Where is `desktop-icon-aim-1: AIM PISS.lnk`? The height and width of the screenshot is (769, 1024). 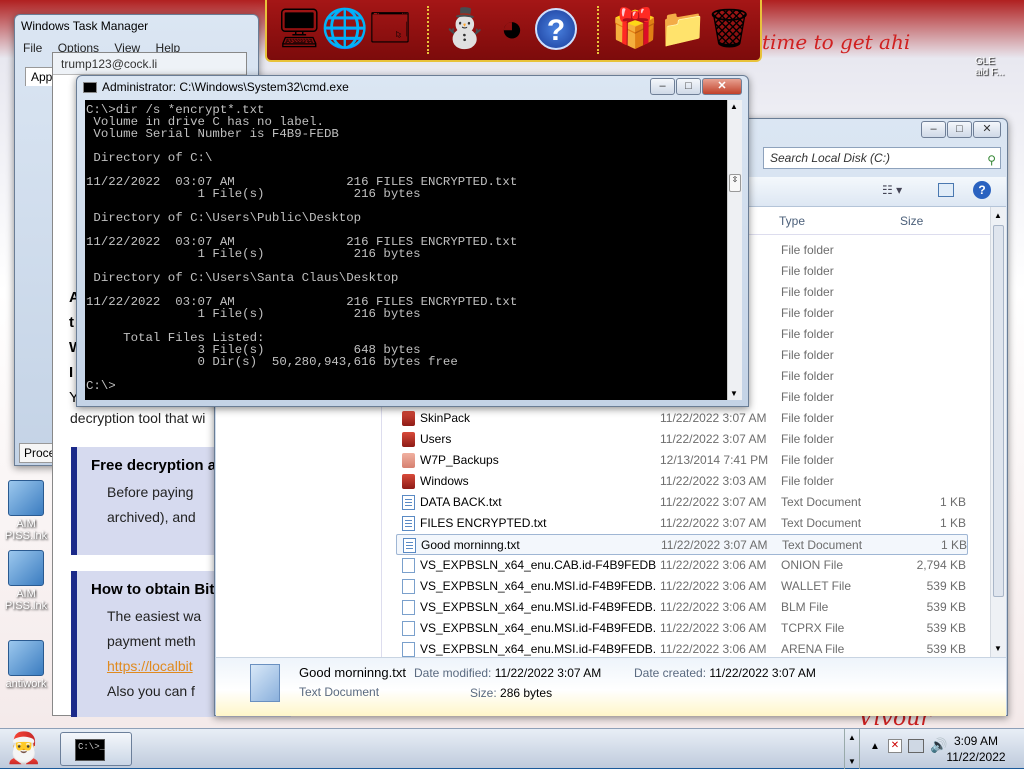
desktop-icon-aim-1: AIM PISS.lnk is located at coordinates (26, 511).